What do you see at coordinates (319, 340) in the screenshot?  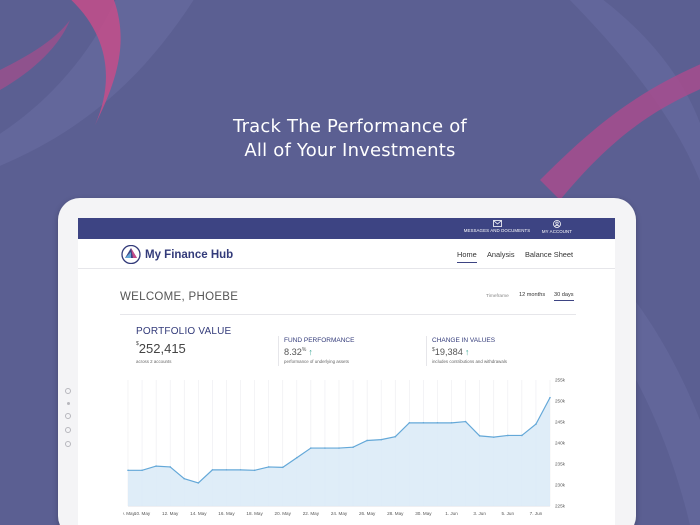 I see `fund-performance-title: FUND PERFORMANCE` at bounding box center [319, 340].